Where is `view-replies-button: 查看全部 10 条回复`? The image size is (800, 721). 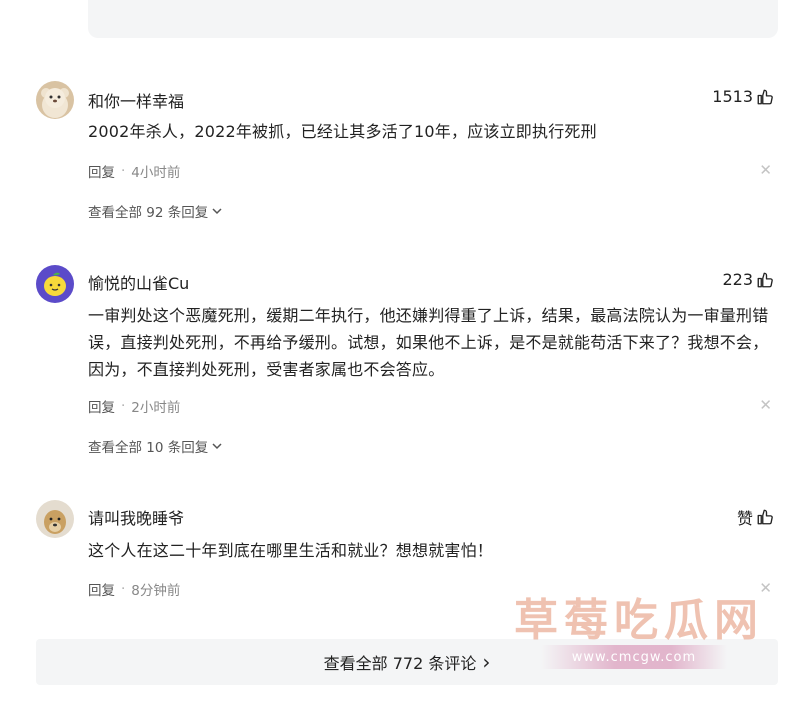
view-replies-button: 查看全部 10 条回复 is located at coordinates (155, 446).